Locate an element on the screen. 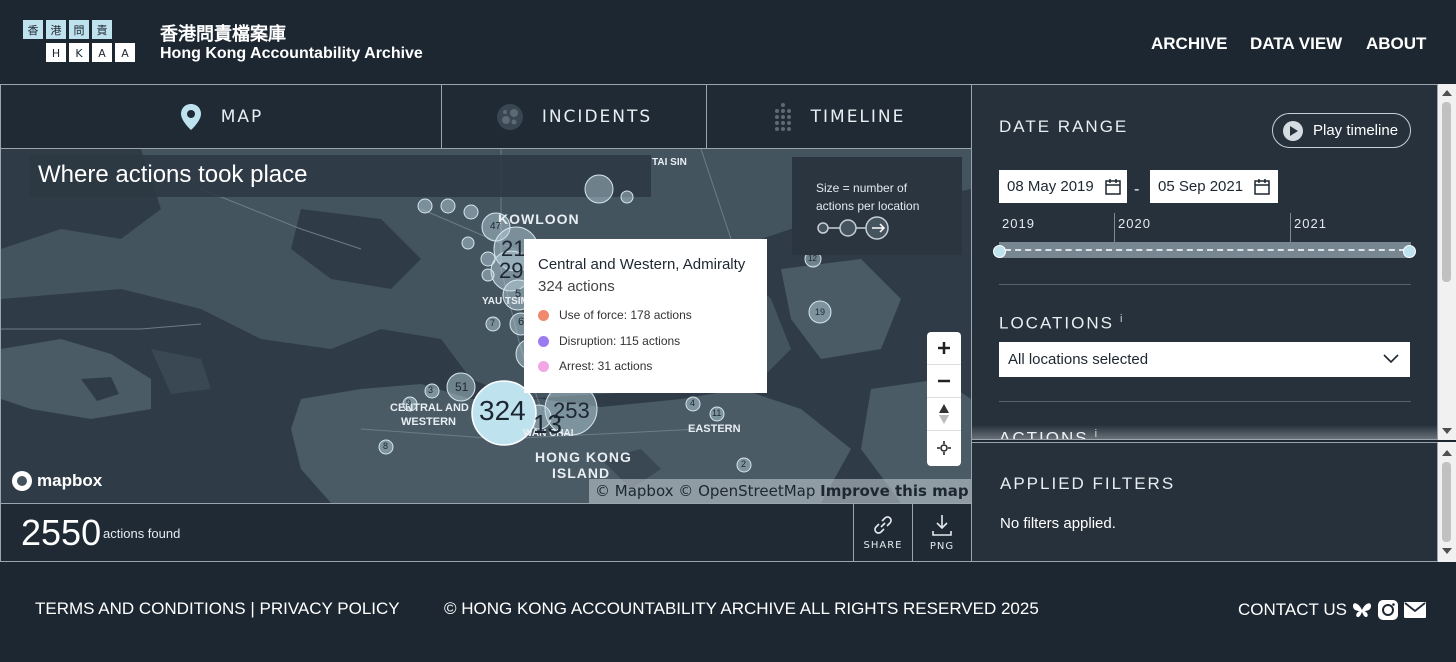 The height and width of the screenshot is (662, 1456). year-label: 2019 is located at coordinates (1018, 223).